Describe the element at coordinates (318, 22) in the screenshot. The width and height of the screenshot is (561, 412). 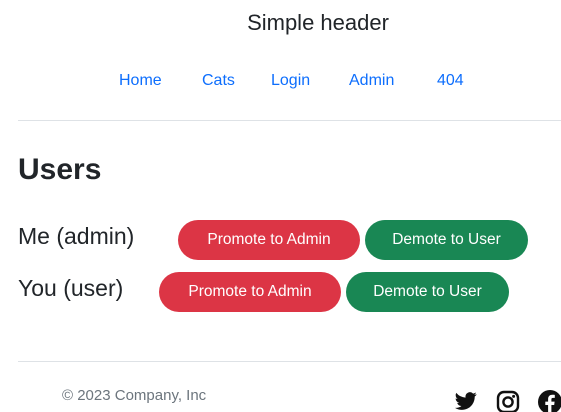
I see `site-title: Simple header` at that location.